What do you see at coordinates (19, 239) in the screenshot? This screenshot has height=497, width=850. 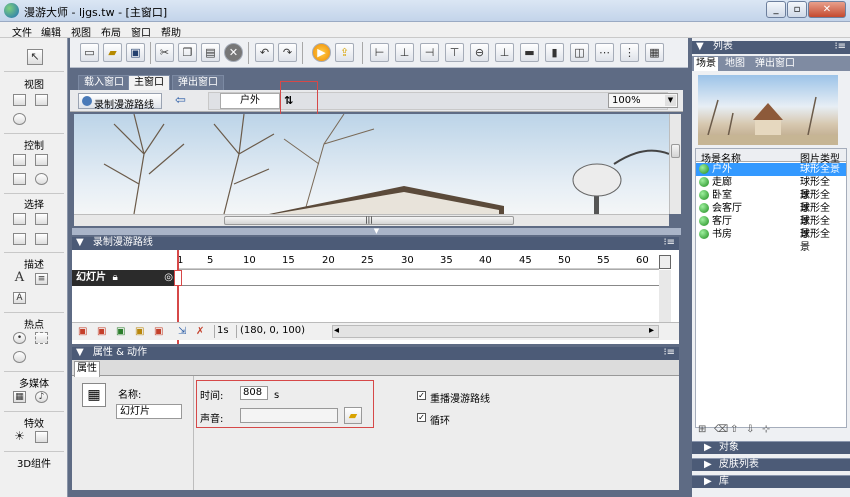 I see `select-thumb-icon` at bounding box center [19, 239].